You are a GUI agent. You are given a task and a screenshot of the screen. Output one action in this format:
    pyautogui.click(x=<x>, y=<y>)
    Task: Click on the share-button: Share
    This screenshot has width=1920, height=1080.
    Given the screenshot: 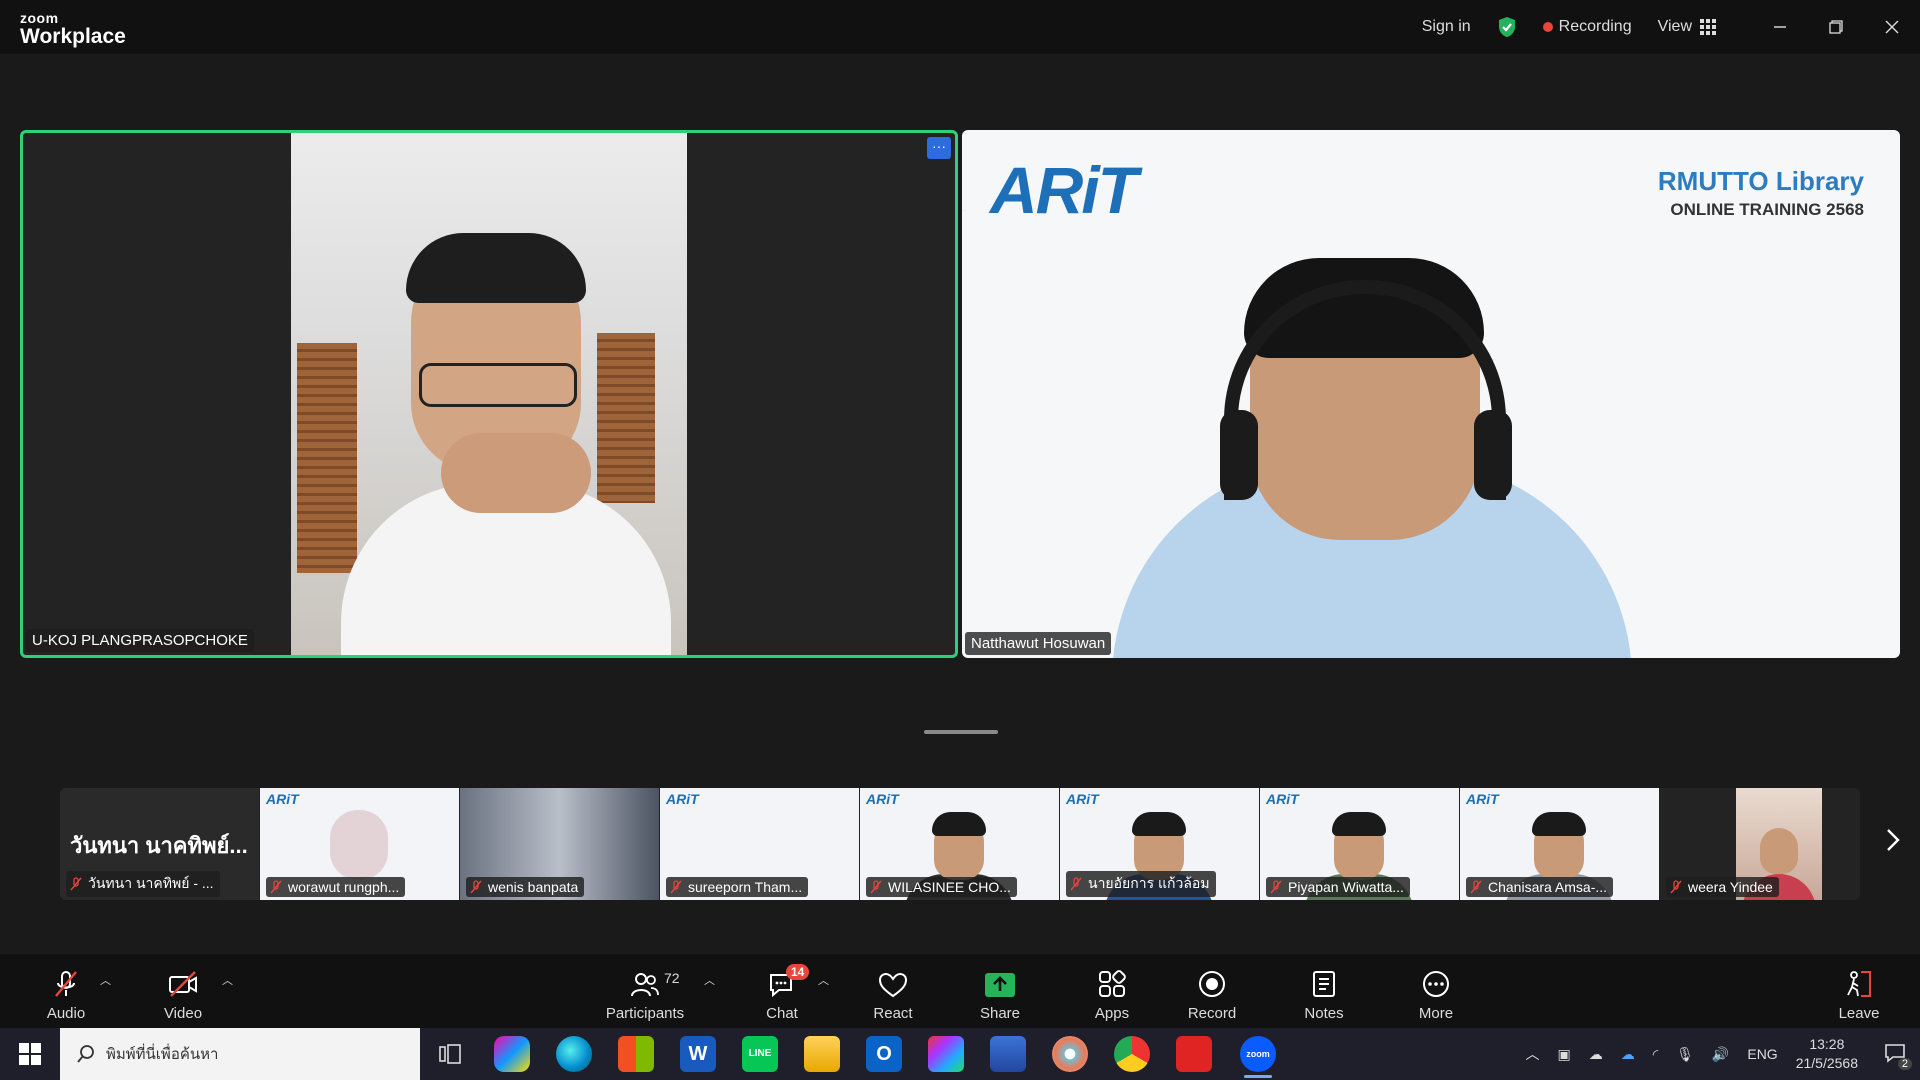 What is the action you would take?
    pyautogui.click(x=1000, y=991)
    